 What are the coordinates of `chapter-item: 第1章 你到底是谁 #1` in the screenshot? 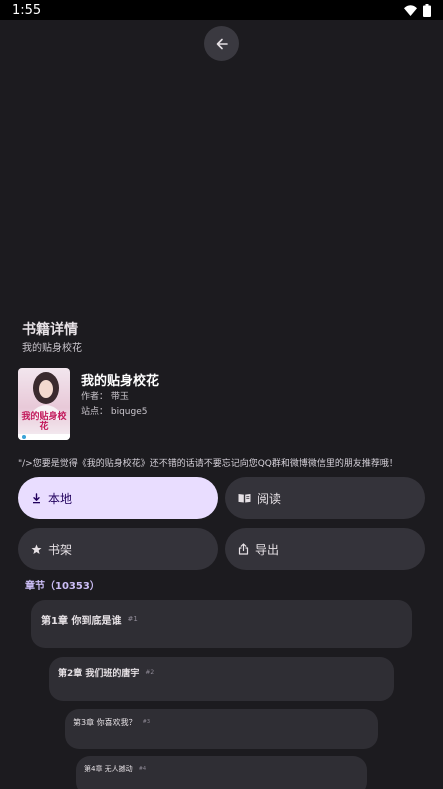 It's located at (221, 624).